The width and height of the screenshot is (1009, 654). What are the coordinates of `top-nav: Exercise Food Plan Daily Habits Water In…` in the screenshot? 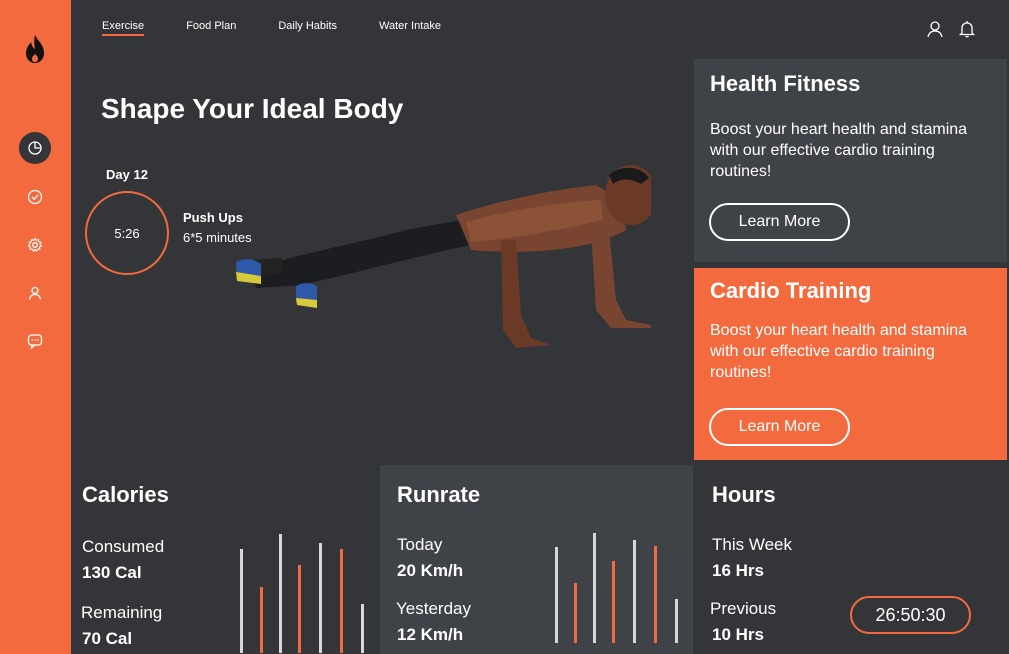 It's located at (292, 28).